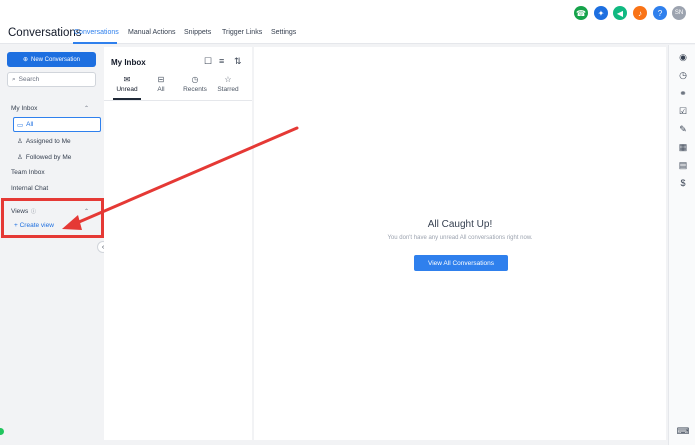 Image resolution: width=695 pixels, height=445 pixels. I want to click on tray-icon: ⊟, so click(161, 79).